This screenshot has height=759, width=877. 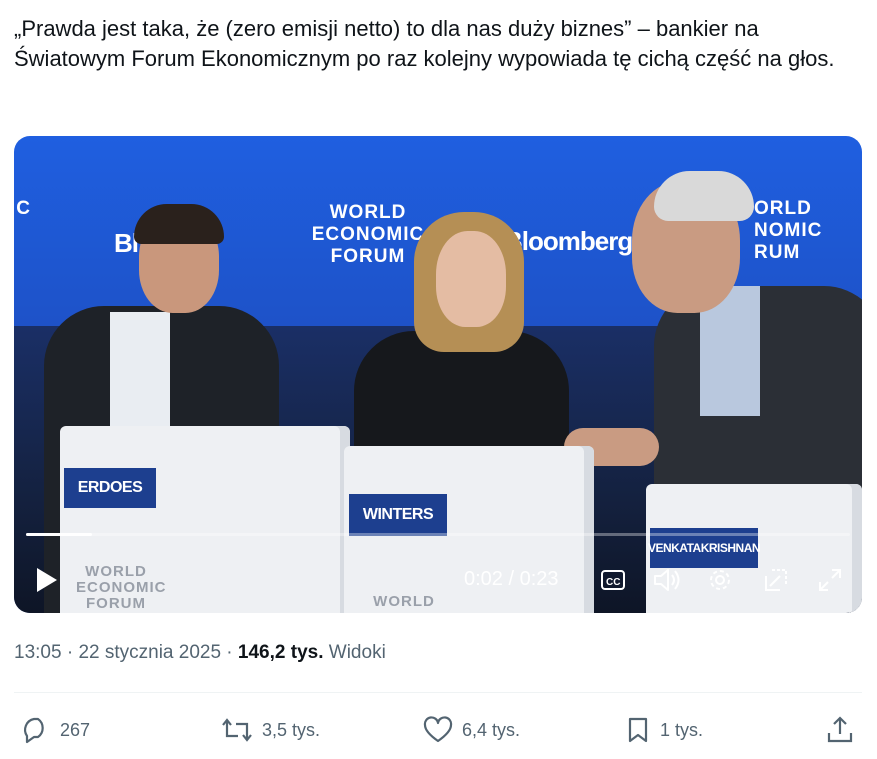 What do you see at coordinates (368, 234) in the screenshot?
I see `backdrop-wef-logo: WORLD ECONOMIC FORUM` at bounding box center [368, 234].